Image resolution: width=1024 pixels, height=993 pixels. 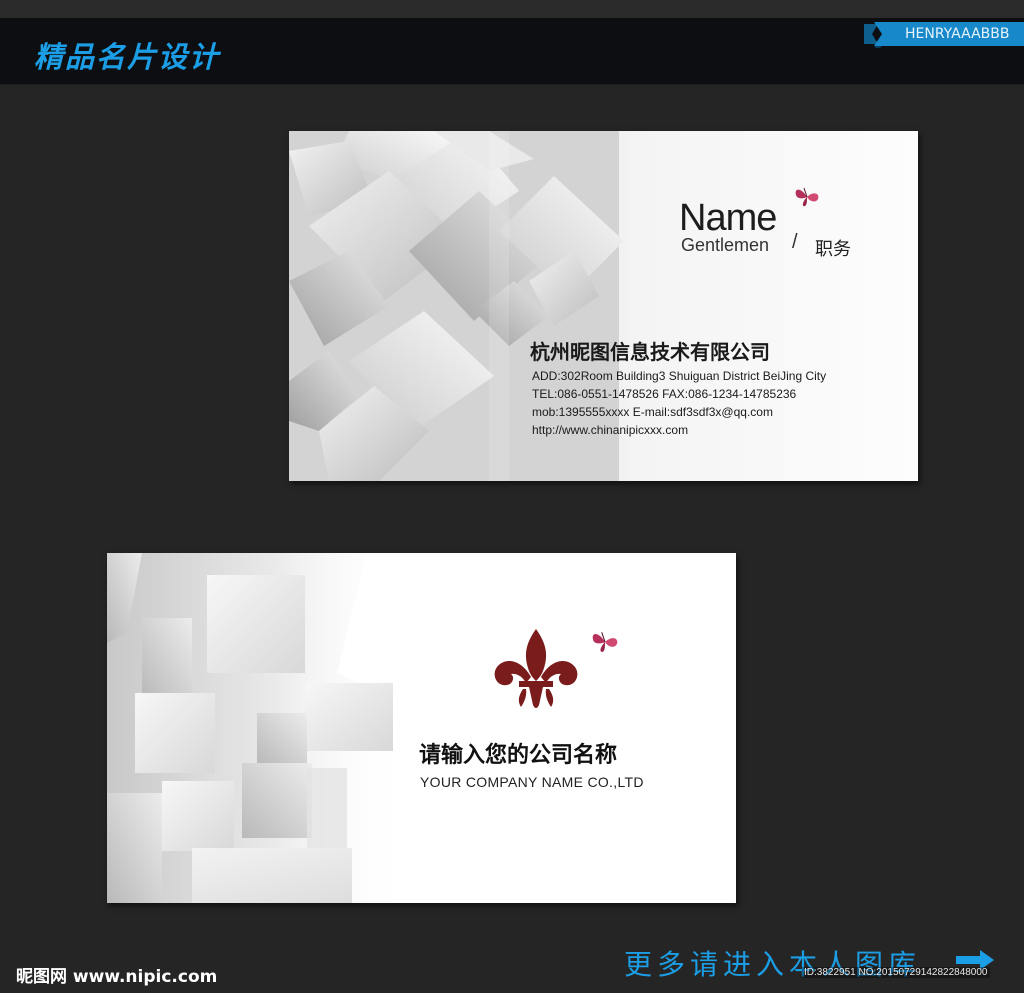 What do you see at coordinates (518, 755) in the screenshot?
I see `company-name-cn: 请输入您的公司名称` at bounding box center [518, 755].